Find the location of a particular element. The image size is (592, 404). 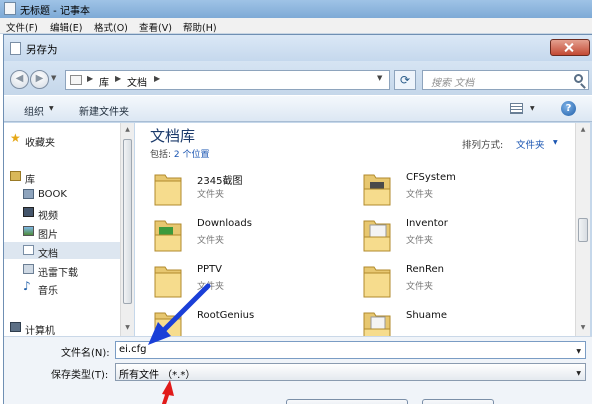

annotation-arrows is located at coordinates (179, 343).